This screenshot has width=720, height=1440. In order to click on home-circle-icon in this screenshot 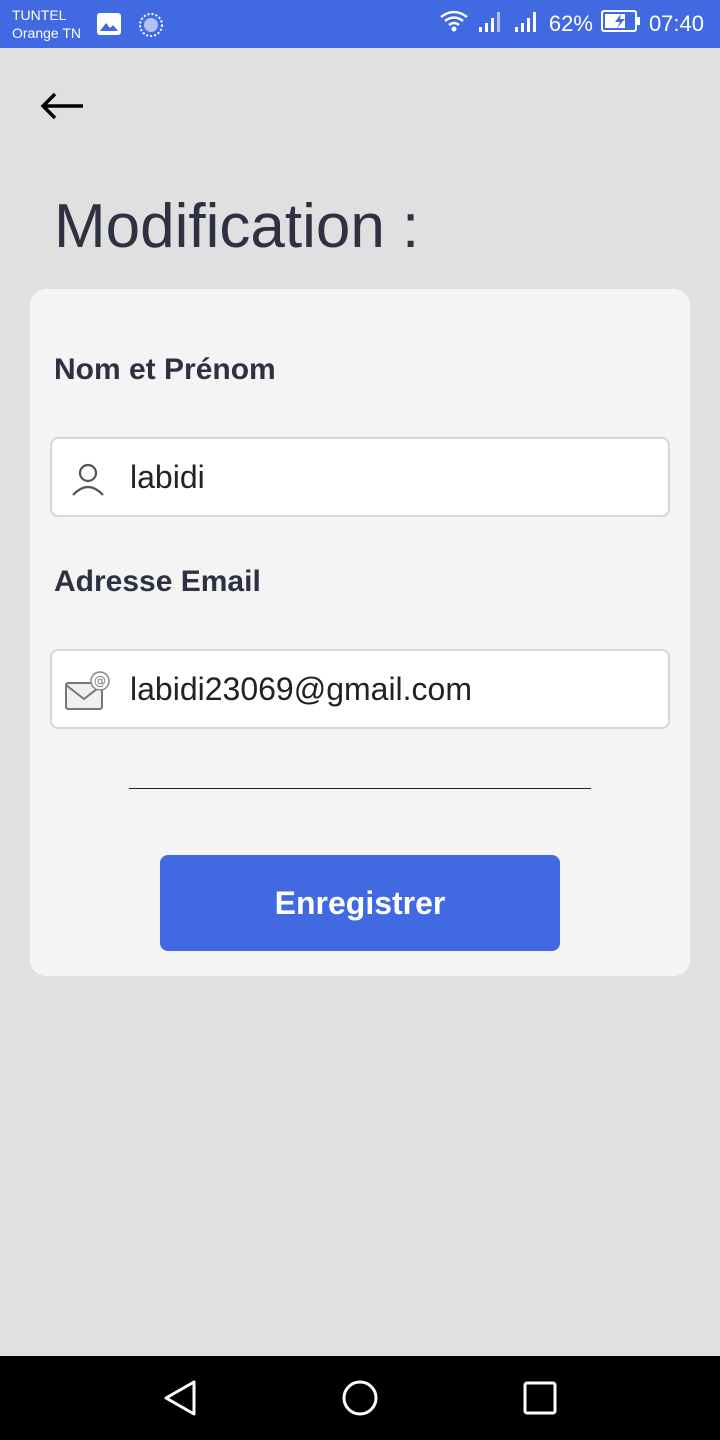, I will do `click(360, 1398)`.